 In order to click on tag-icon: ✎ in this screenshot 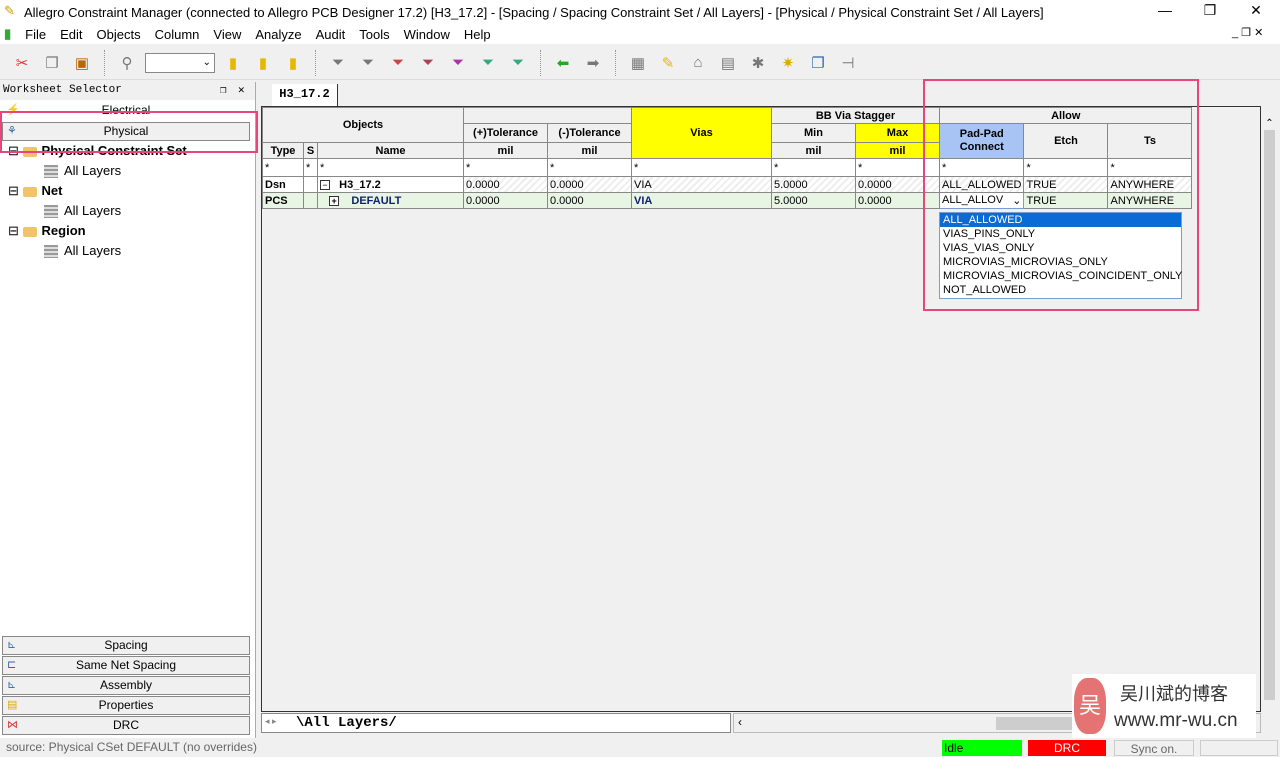, I will do `click(668, 63)`.